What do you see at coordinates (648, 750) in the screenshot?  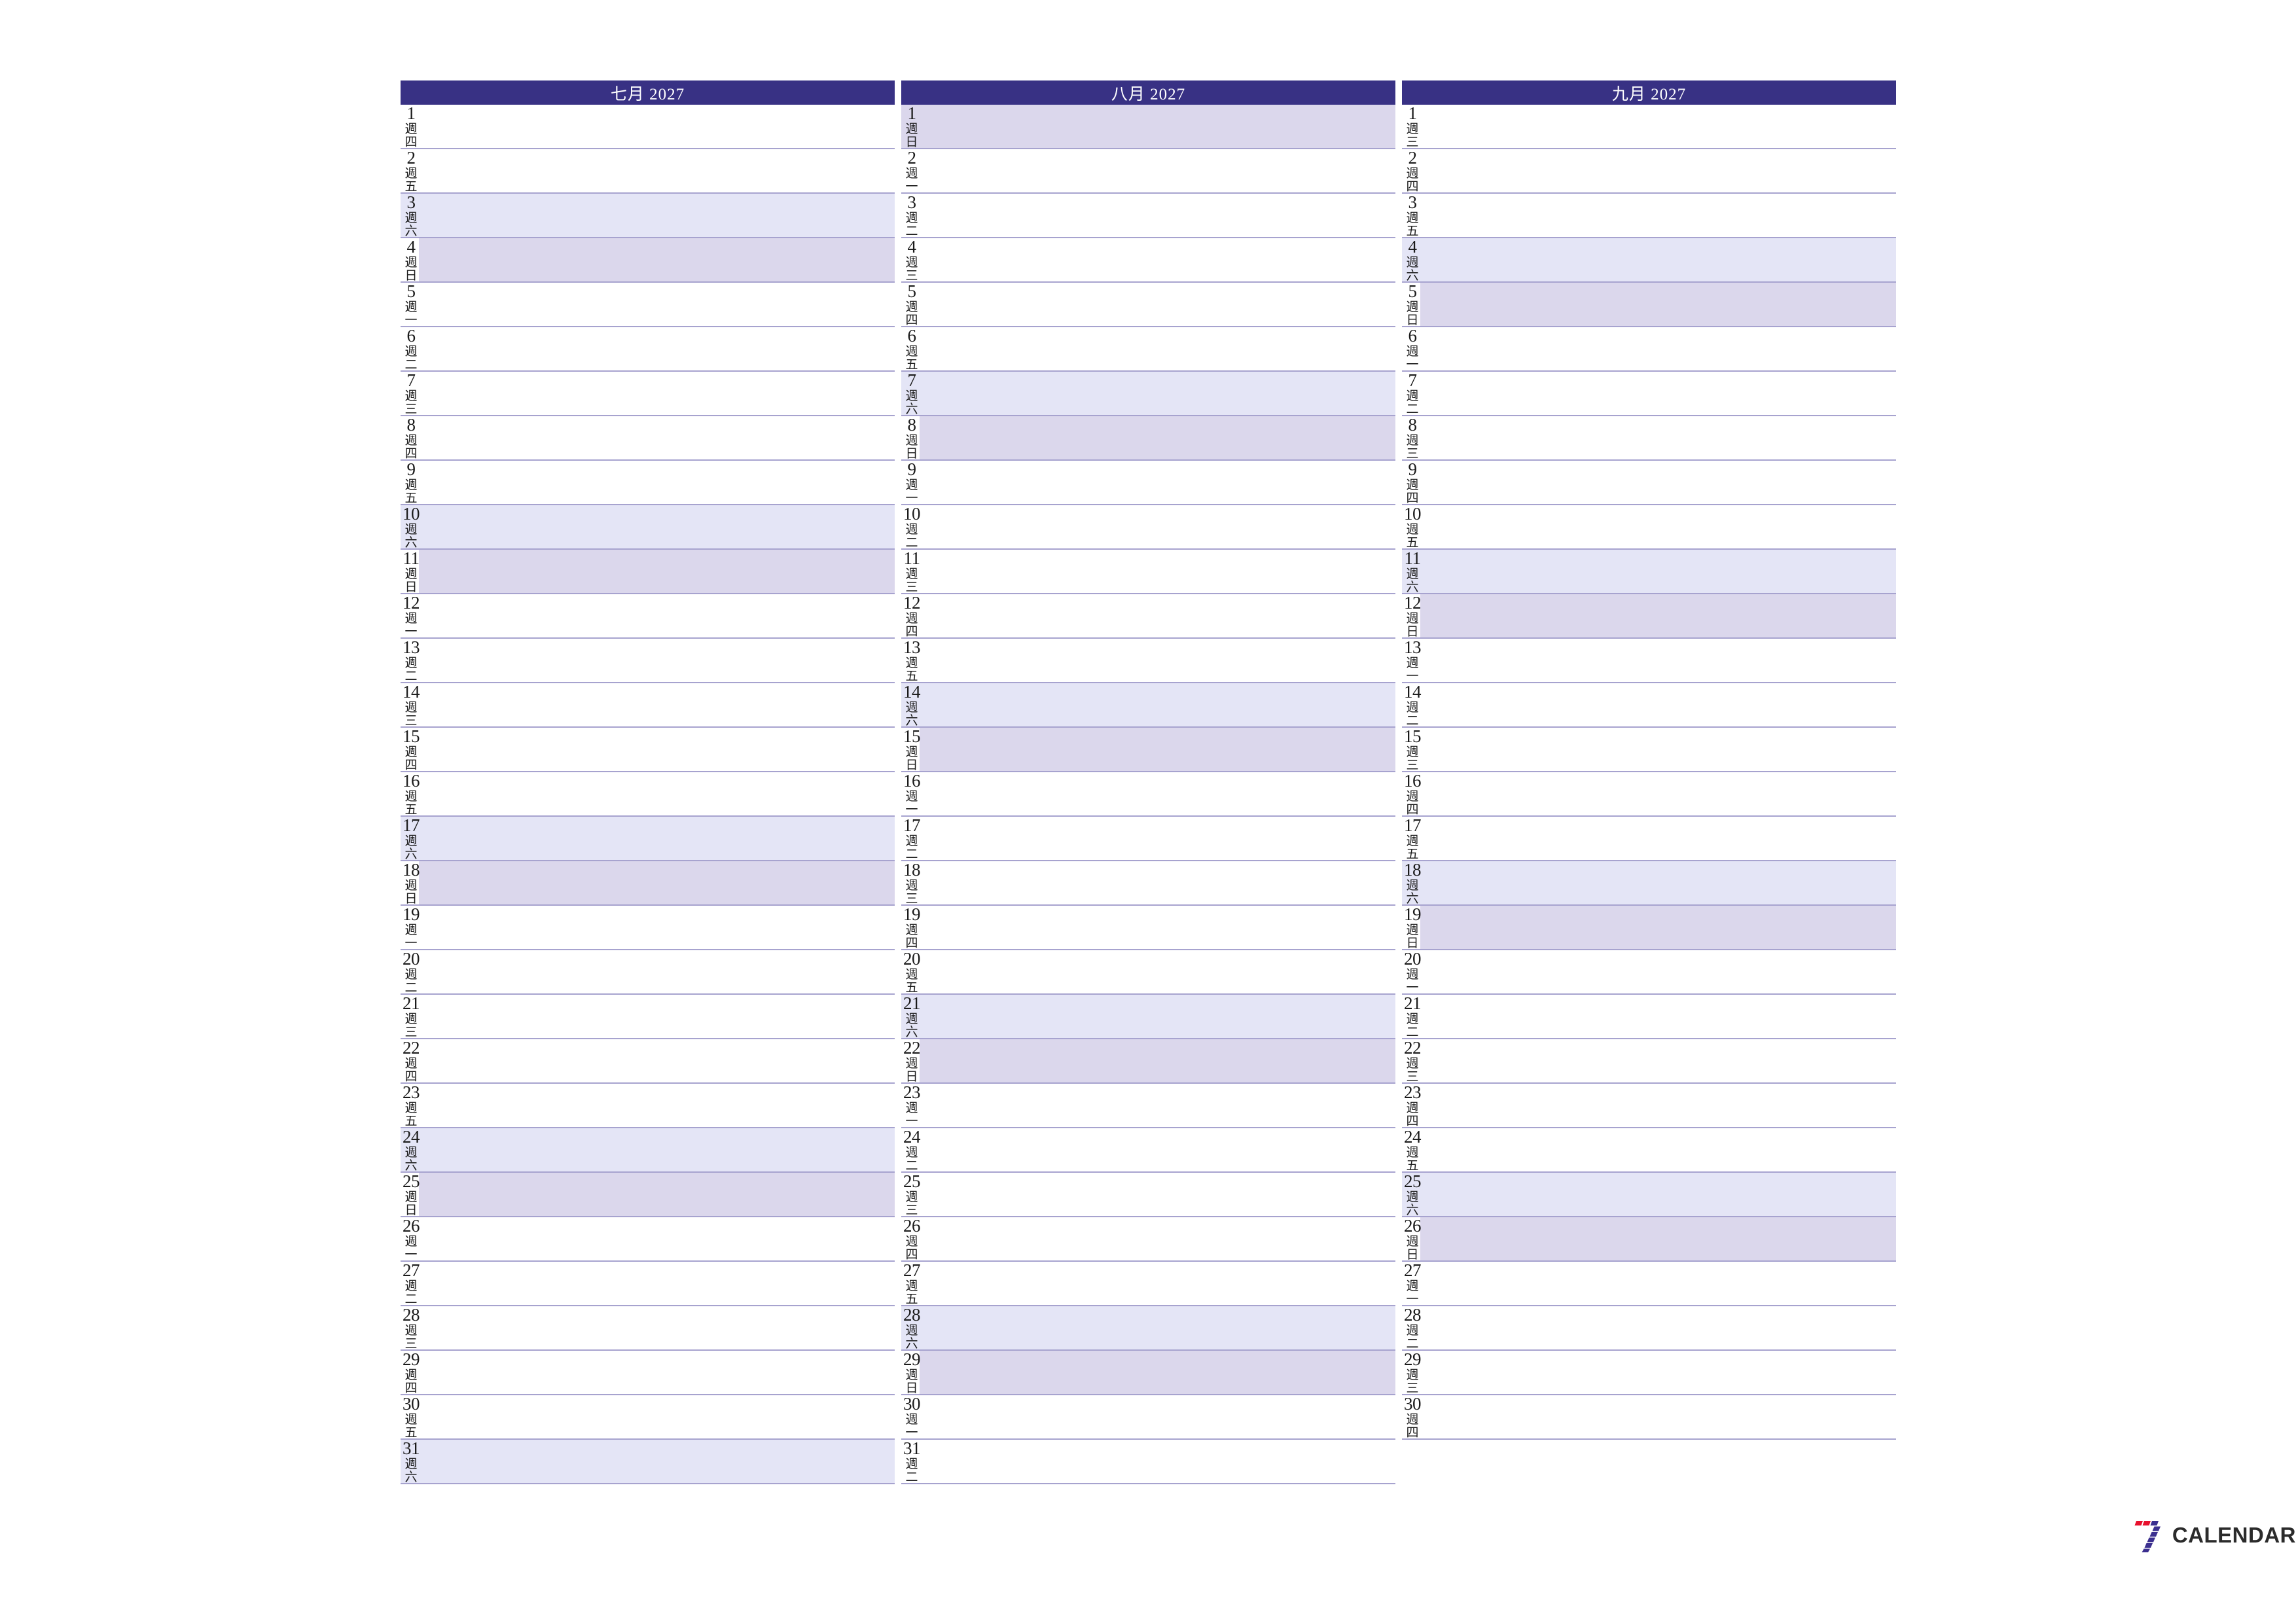 I see `day-row: 15 週四` at bounding box center [648, 750].